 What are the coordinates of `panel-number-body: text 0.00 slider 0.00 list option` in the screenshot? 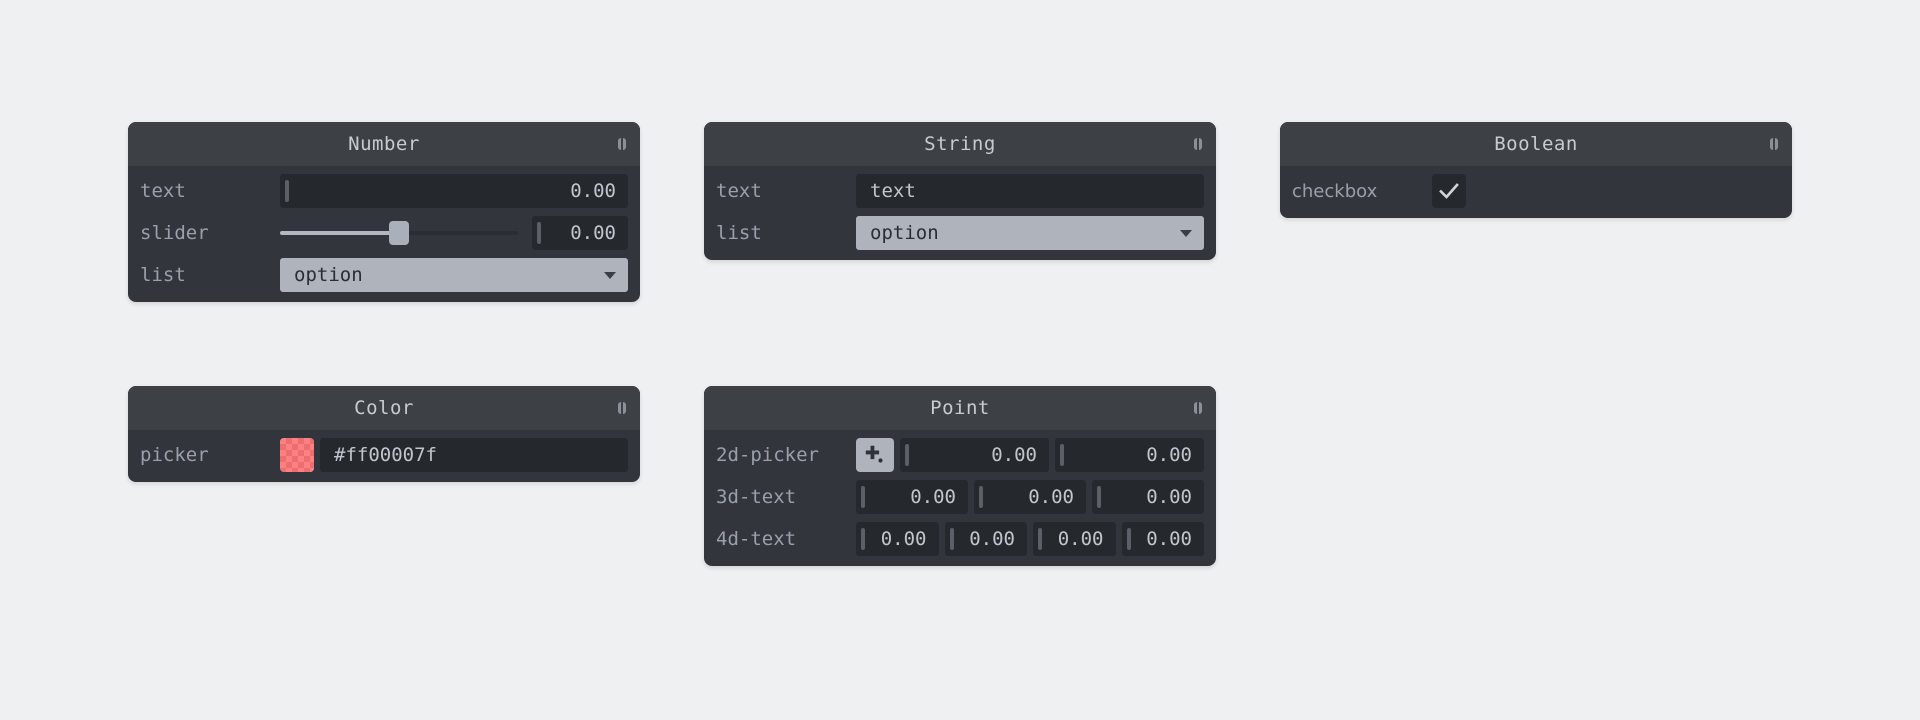 It's located at (384, 234).